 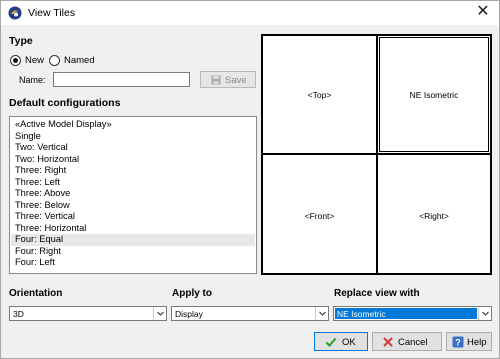 I want to click on radio-named, so click(x=54, y=60).